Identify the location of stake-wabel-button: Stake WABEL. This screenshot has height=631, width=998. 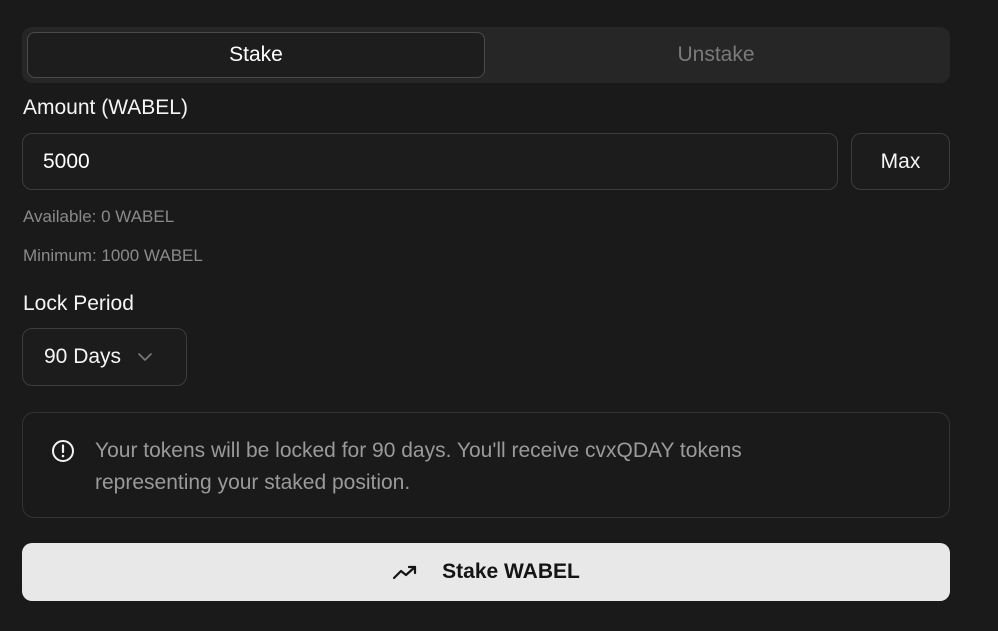
(486, 572).